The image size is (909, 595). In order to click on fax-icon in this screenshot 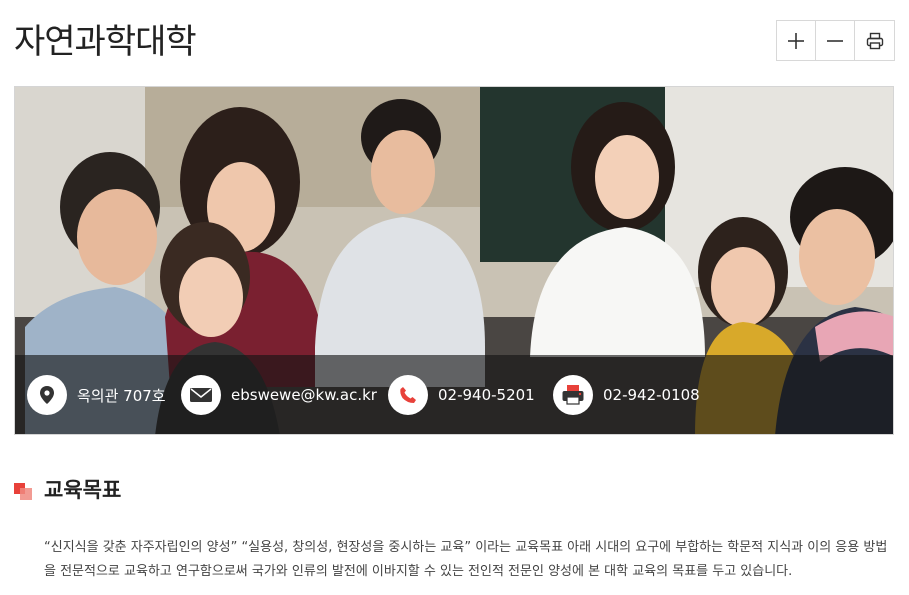, I will do `click(573, 395)`.